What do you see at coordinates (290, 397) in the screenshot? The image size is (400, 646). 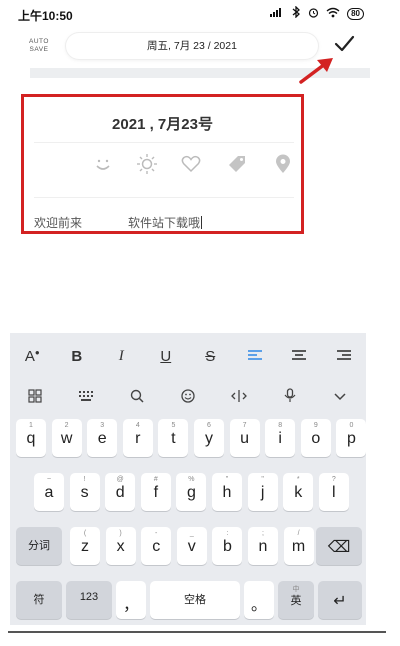 I see `mic-icon` at bounding box center [290, 397].